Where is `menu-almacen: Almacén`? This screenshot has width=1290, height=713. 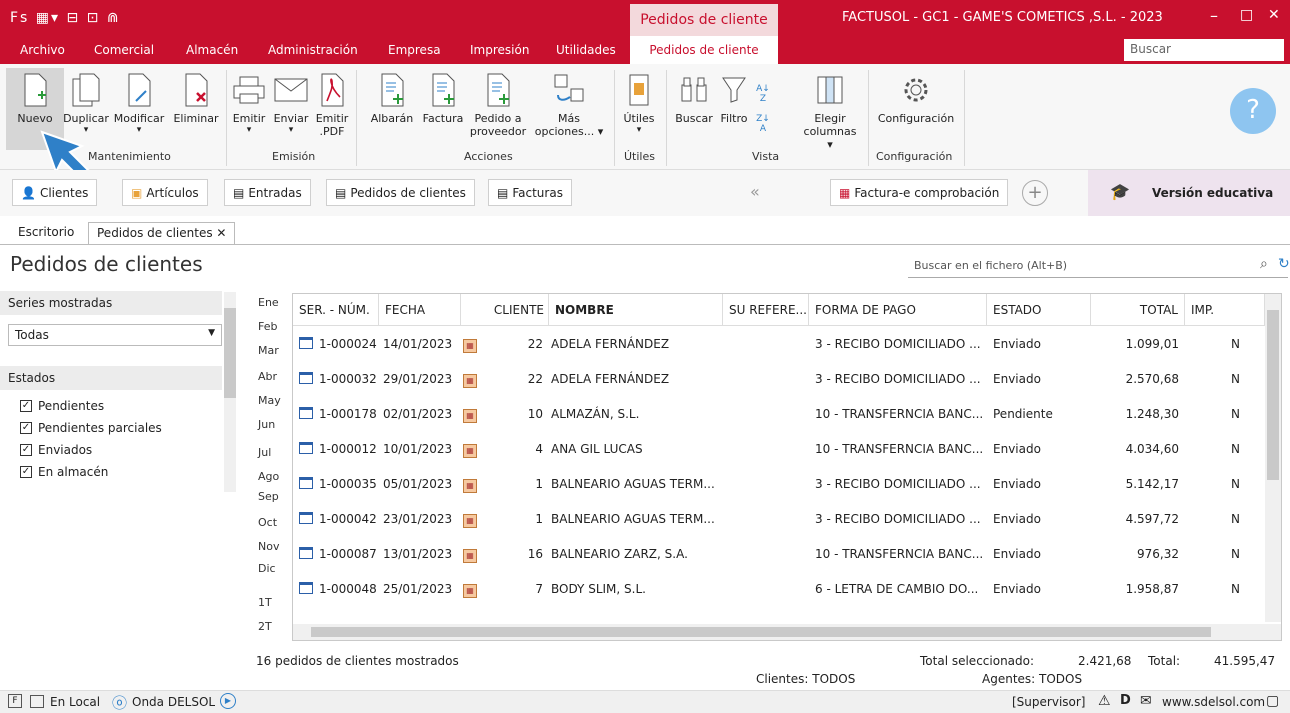 menu-almacen: Almacén is located at coordinates (212, 50).